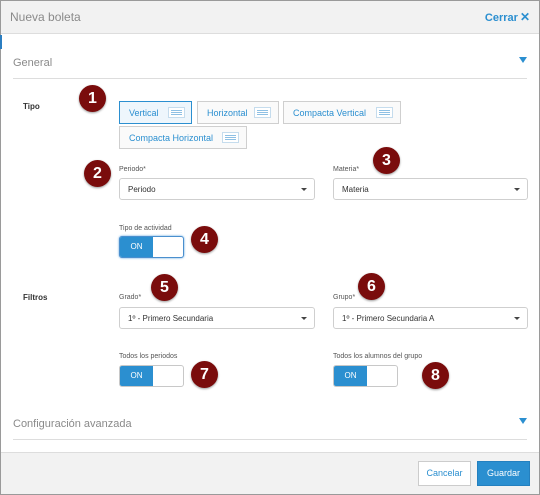  Describe the element at coordinates (171, 138) in the screenshot. I see `layout-compacta-horizontal-label: Compacta Horizontal` at that location.